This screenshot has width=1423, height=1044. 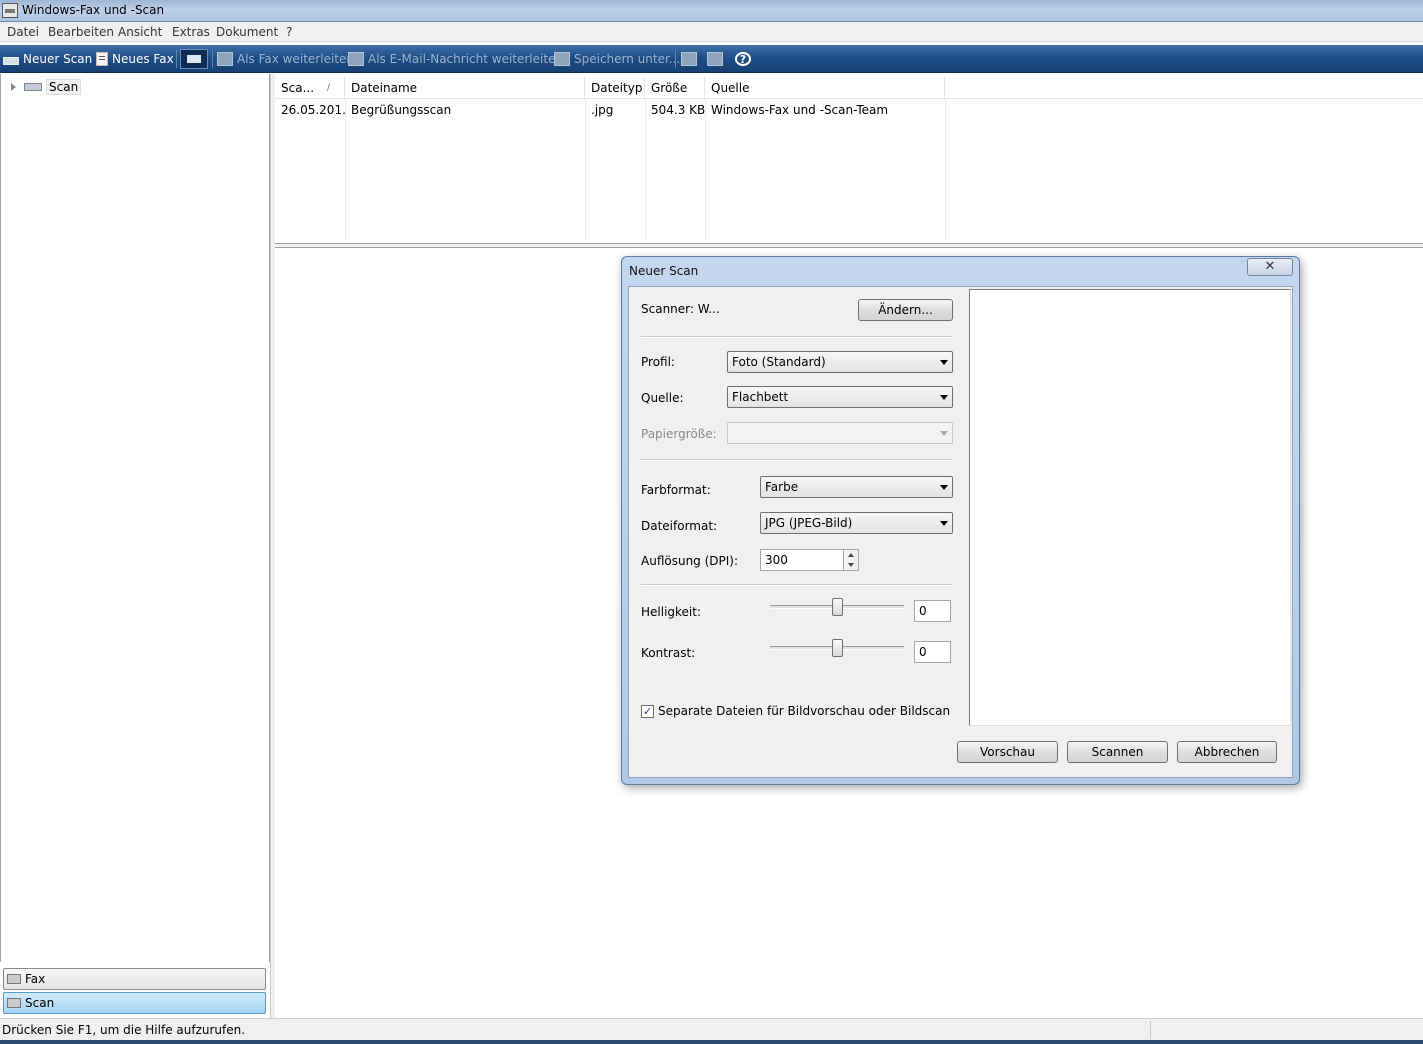 I want to click on contrast-input: 0, so click(x=932, y=652).